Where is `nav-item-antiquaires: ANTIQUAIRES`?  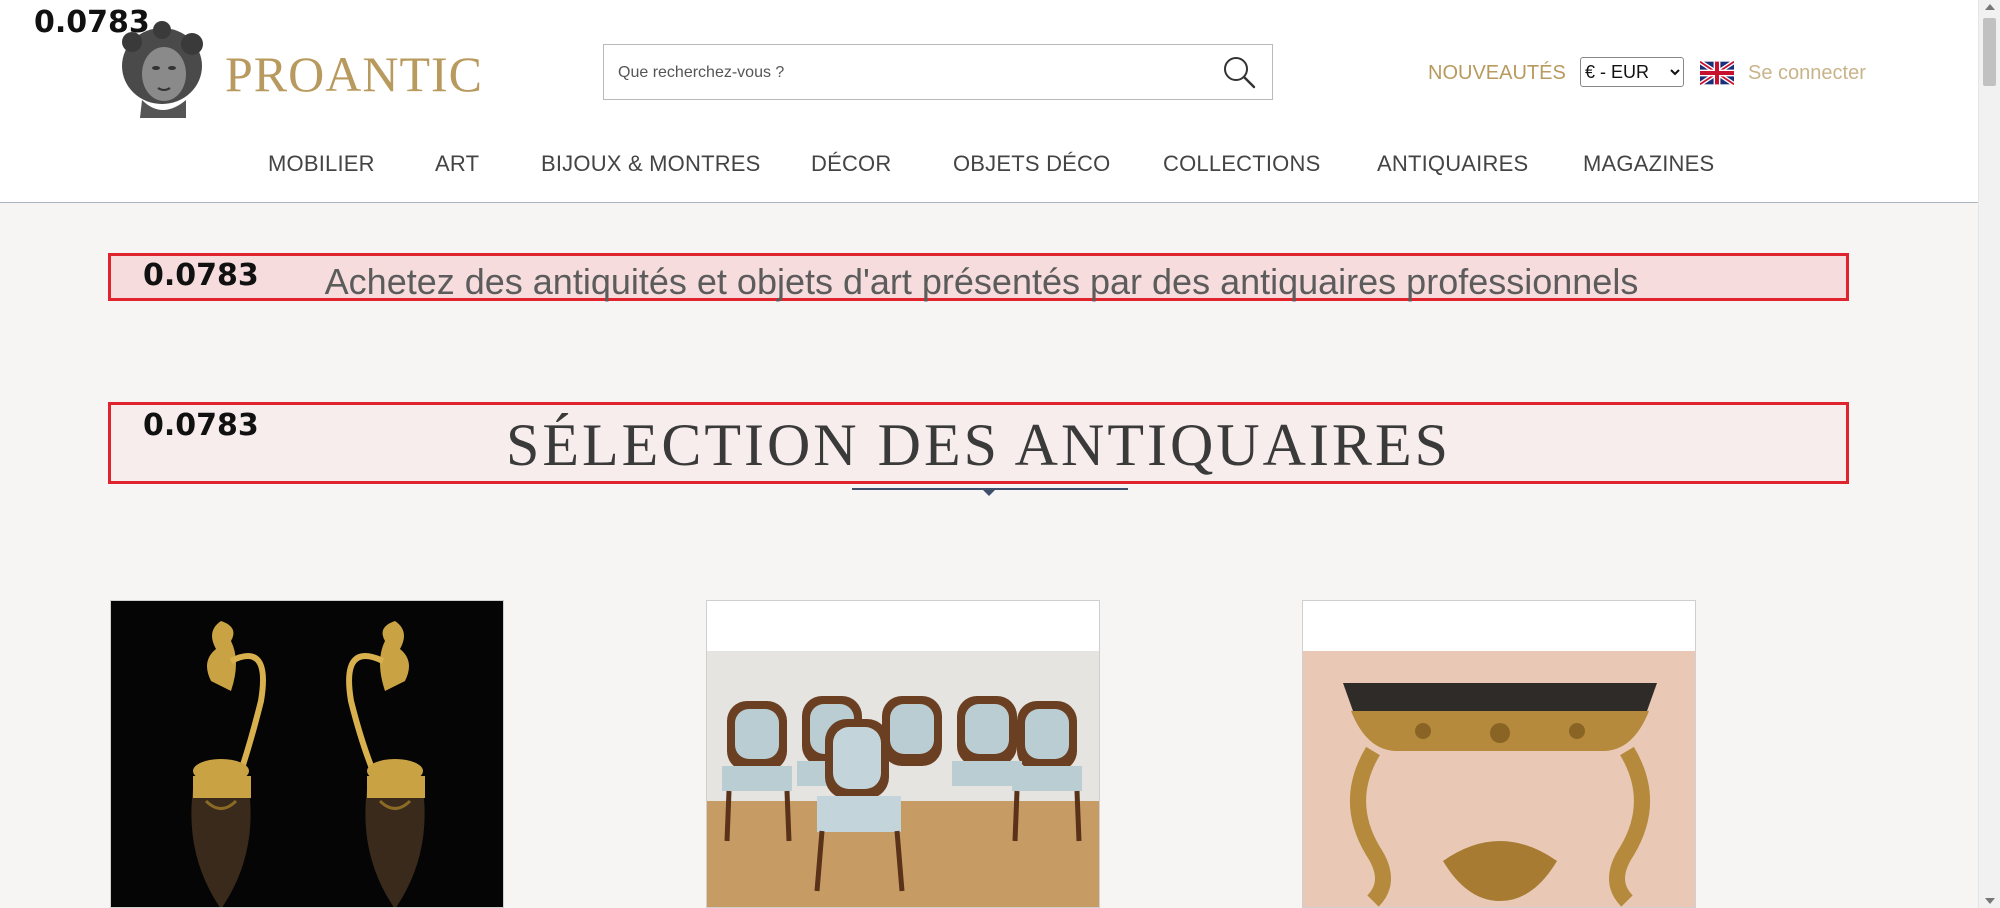 nav-item-antiquaires: ANTIQUAIRES is located at coordinates (1452, 164).